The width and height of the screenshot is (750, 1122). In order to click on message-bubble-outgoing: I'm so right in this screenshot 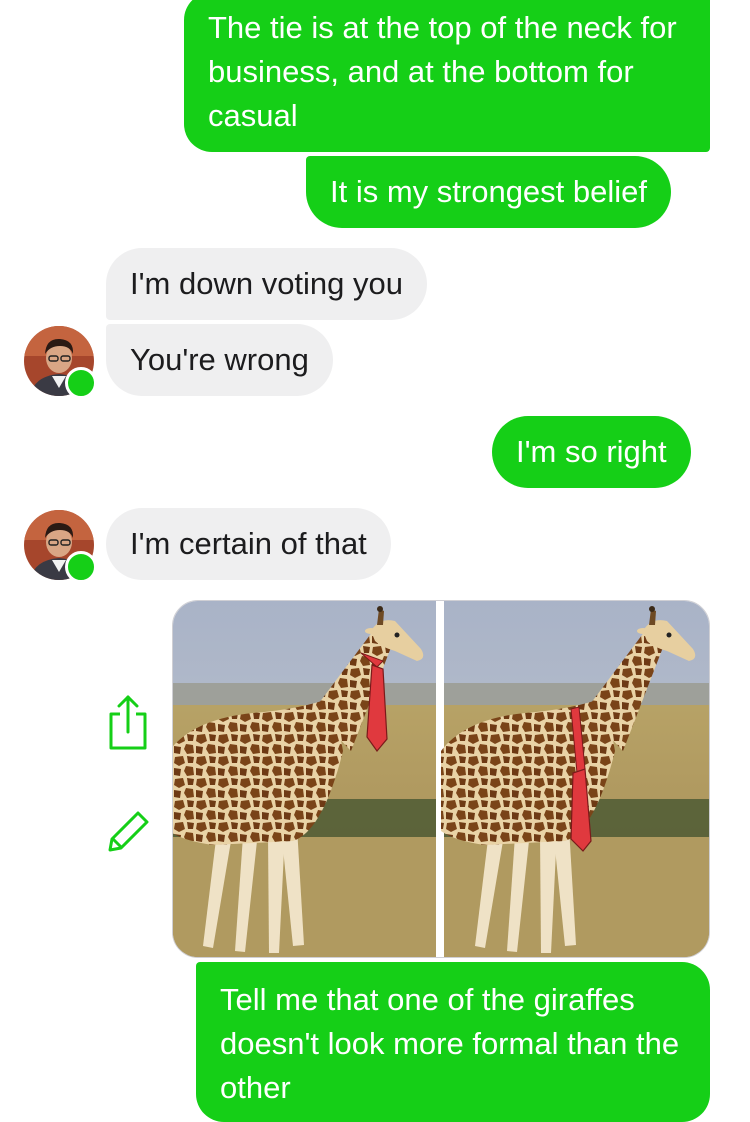, I will do `click(591, 452)`.